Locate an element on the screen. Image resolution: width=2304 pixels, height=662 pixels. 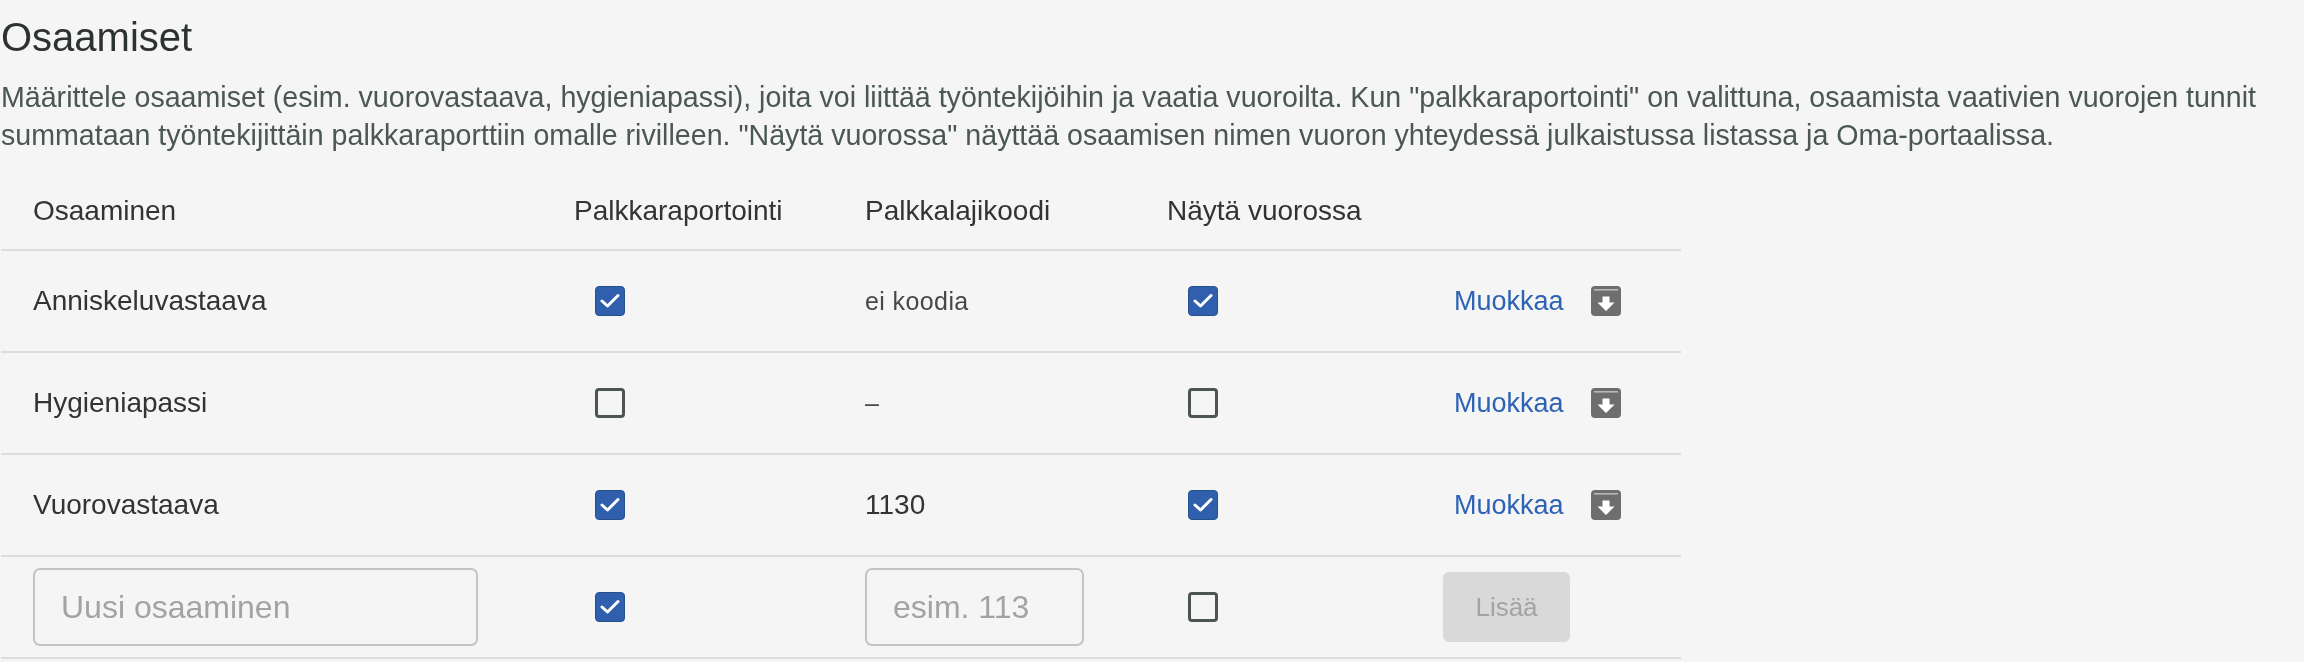
page-title: Osaamiset is located at coordinates (97, 37).